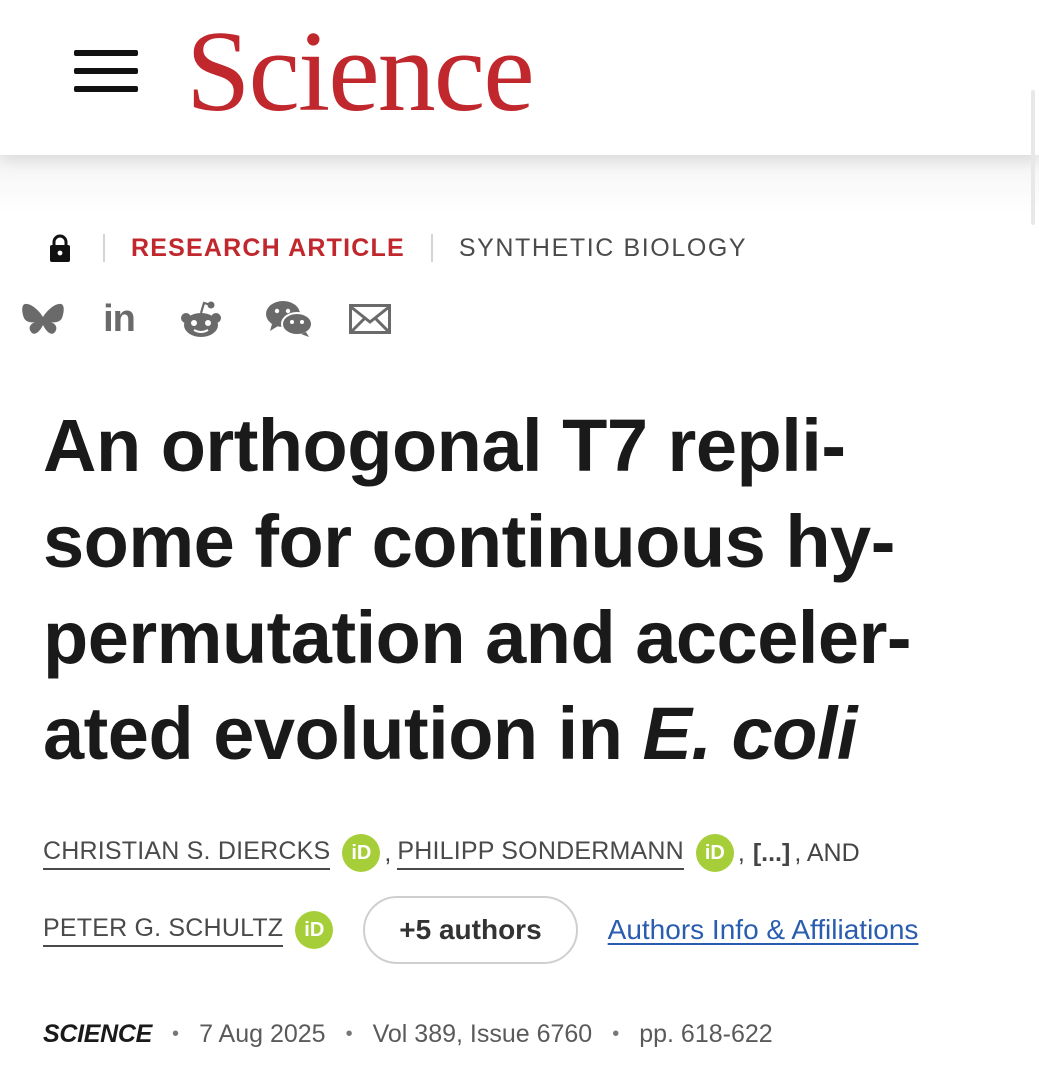  What do you see at coordinates (262, 1034) in the screenshot?
I see `publication-date: 7 Aug 2025` at bounding box center [262, 1034].